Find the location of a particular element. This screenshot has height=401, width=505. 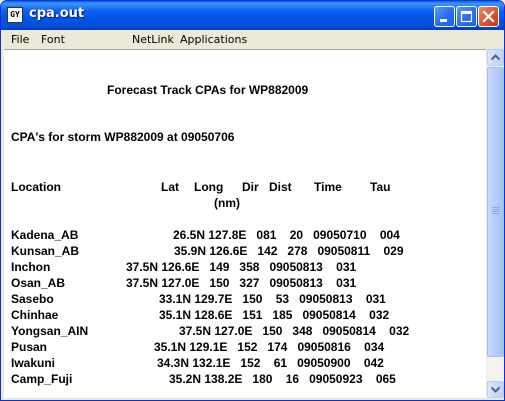

report-heading: Forecast Track CPAs for WP882009 is located at coordinates (208, 90).